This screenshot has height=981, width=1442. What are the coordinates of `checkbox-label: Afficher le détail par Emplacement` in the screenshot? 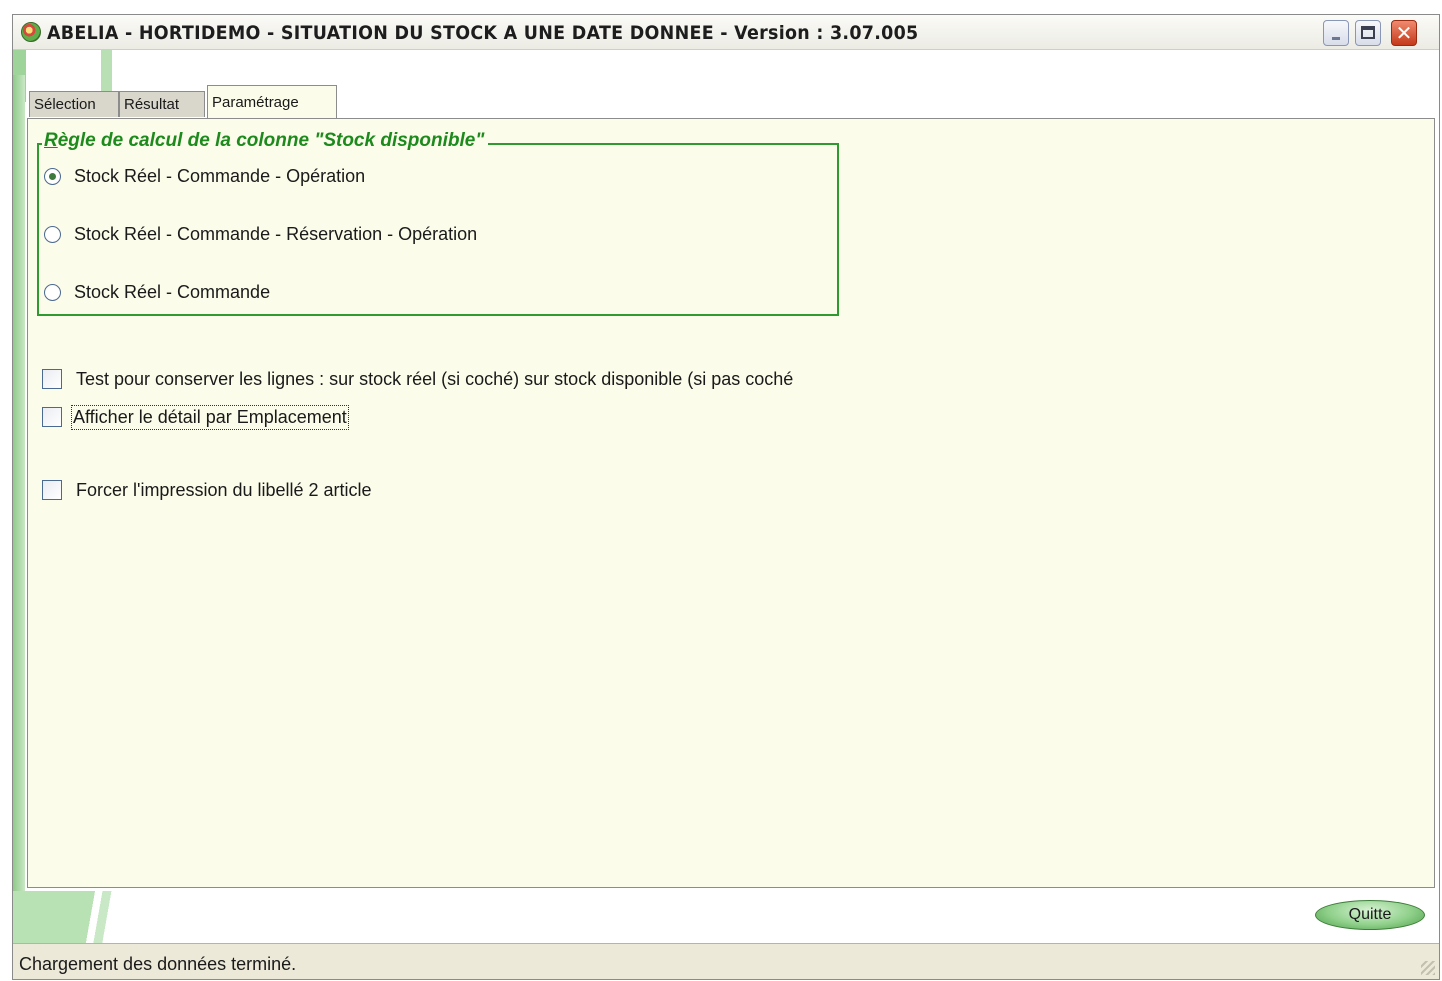 It's located at (210, 417).